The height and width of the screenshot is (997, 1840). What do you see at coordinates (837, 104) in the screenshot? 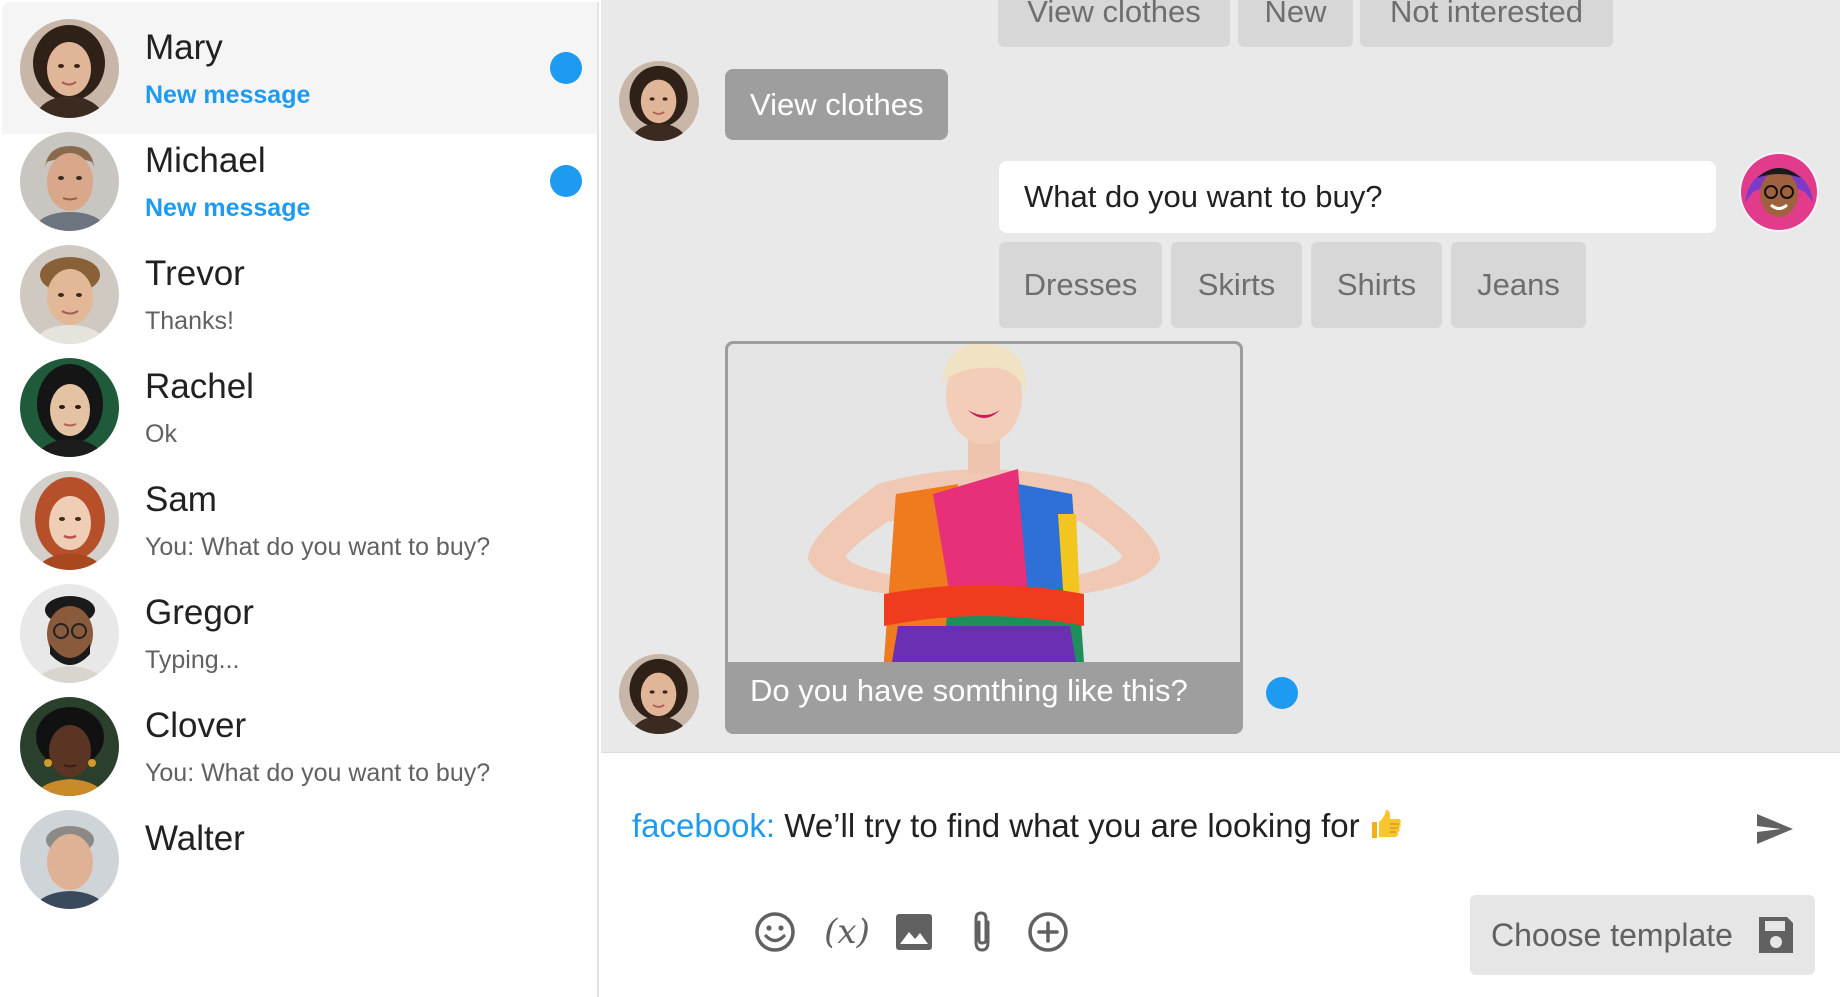
I see `customer-message: View clothes` at bounding box center [837, 104].